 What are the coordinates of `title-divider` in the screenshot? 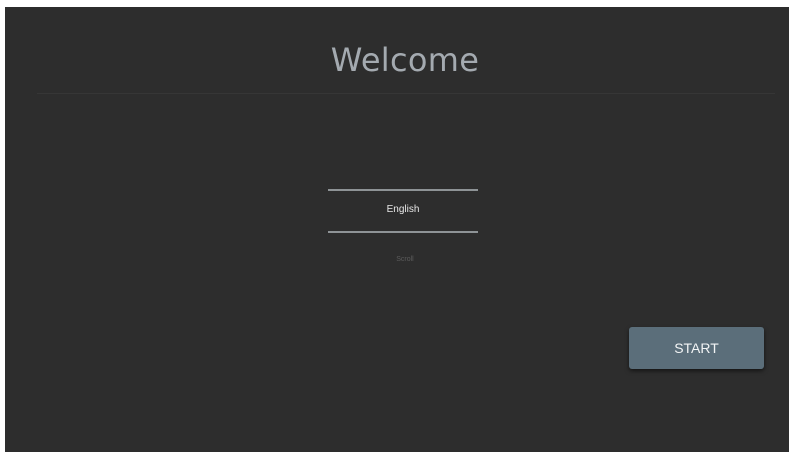 It's located at (406, 93).